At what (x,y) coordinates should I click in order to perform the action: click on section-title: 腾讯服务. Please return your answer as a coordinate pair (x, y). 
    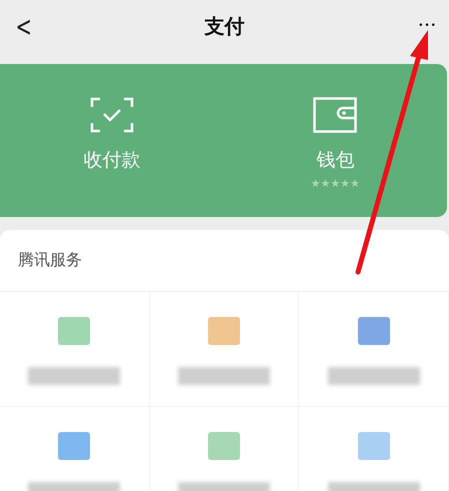
    Looking at the image, I should click on (224, 261).